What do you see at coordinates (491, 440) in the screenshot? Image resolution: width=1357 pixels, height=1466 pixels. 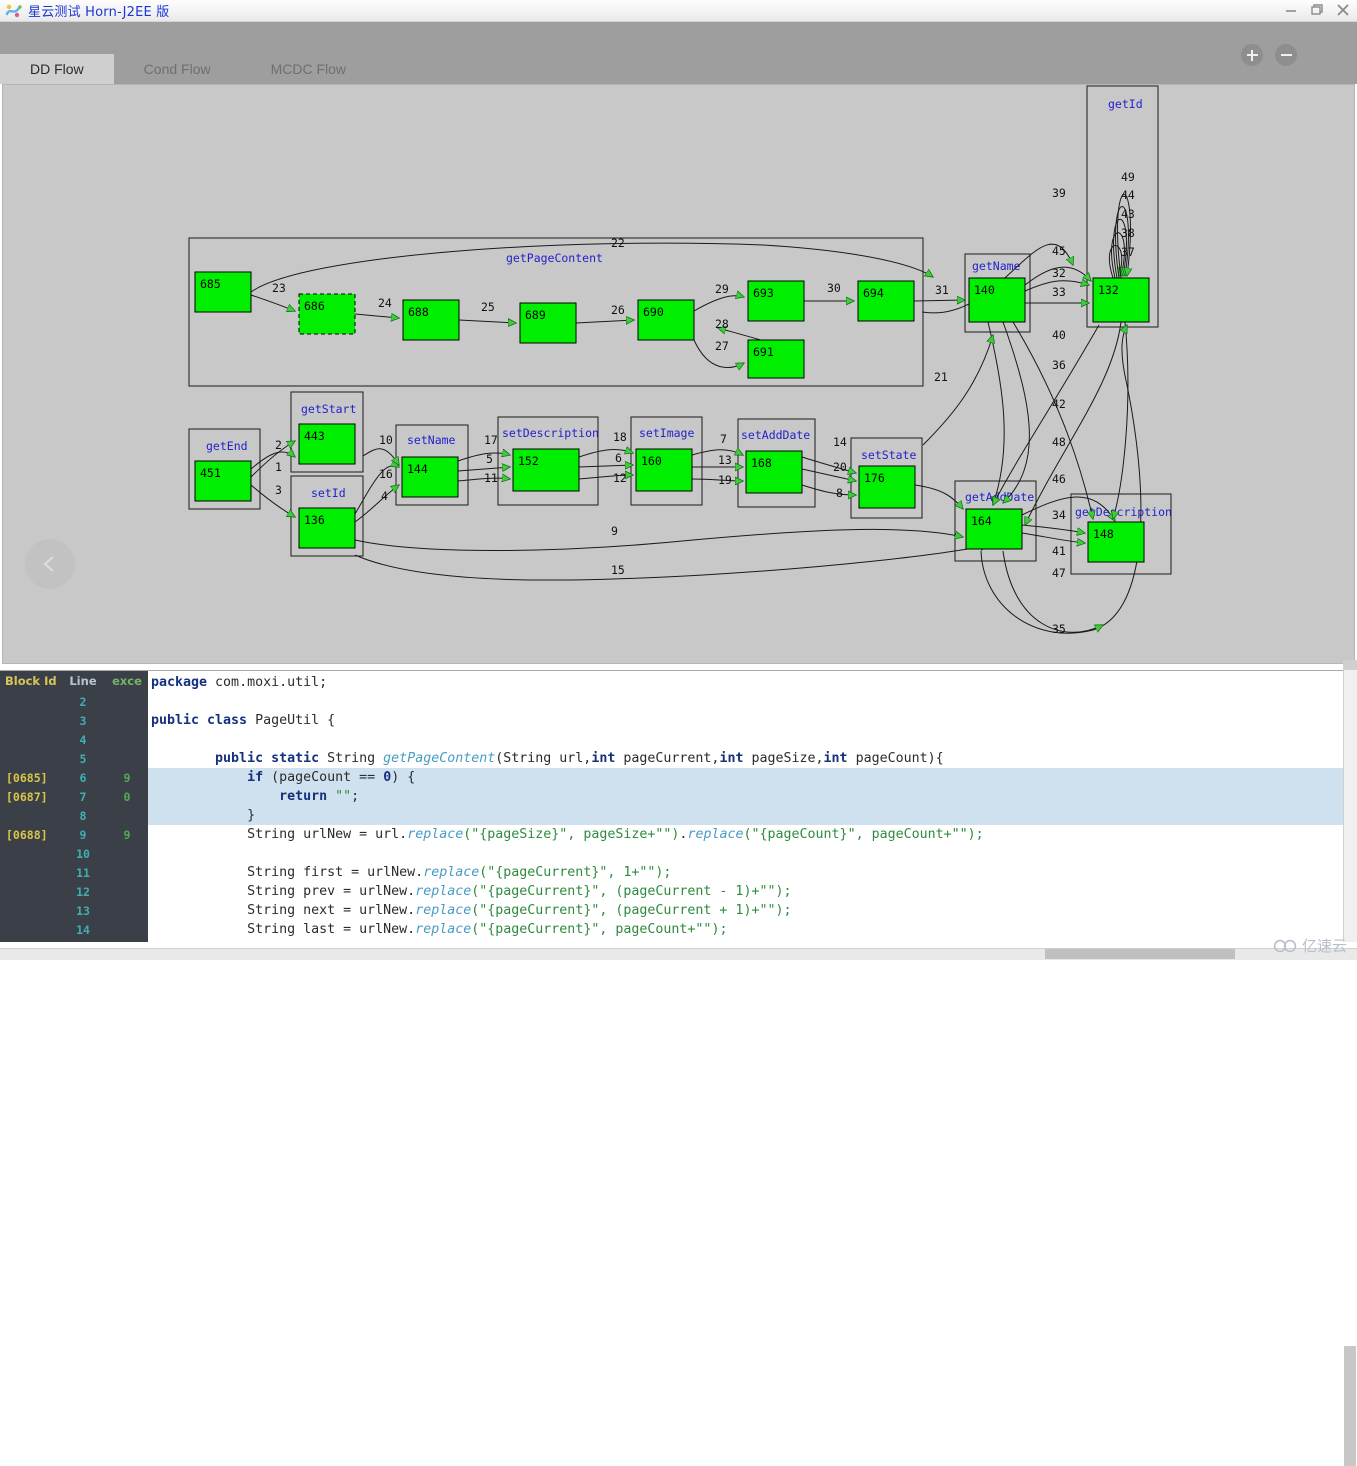 I see `edge-label: 17` at bounding box center [491, 440].